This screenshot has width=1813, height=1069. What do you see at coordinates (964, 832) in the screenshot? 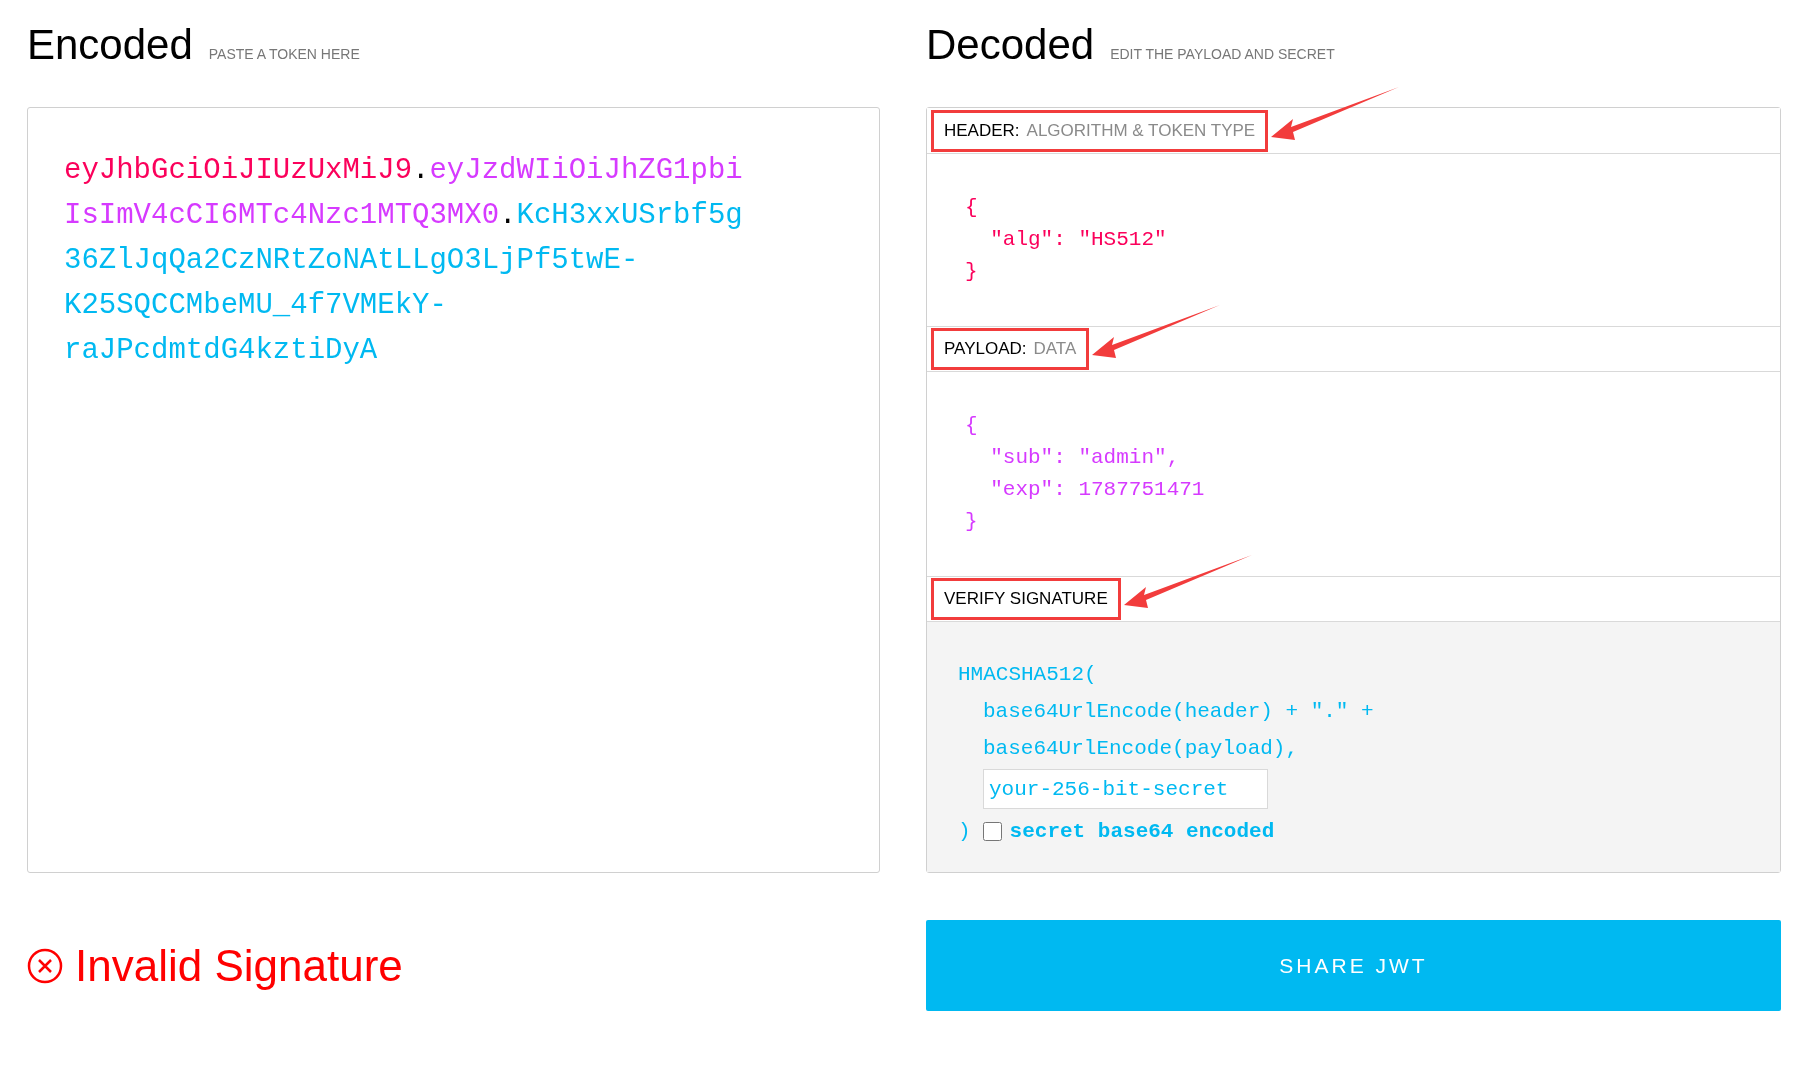
I see `code-line: )` at bounding box center [964, 832].